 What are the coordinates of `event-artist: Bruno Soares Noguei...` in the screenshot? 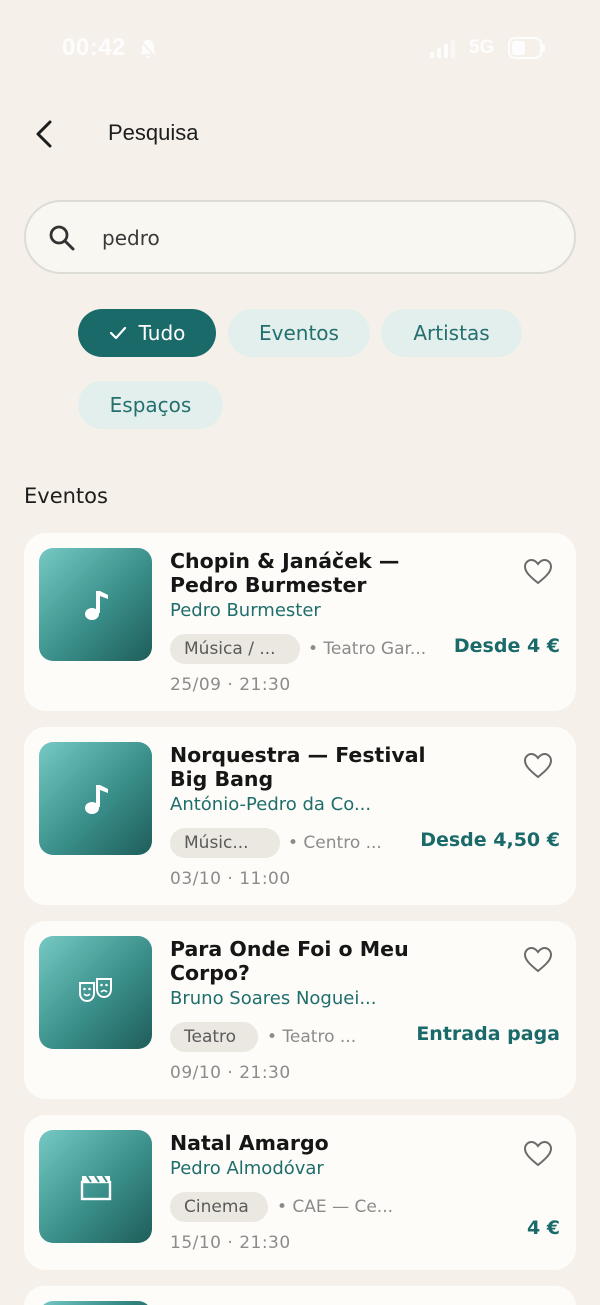 It's located at (295, 998).